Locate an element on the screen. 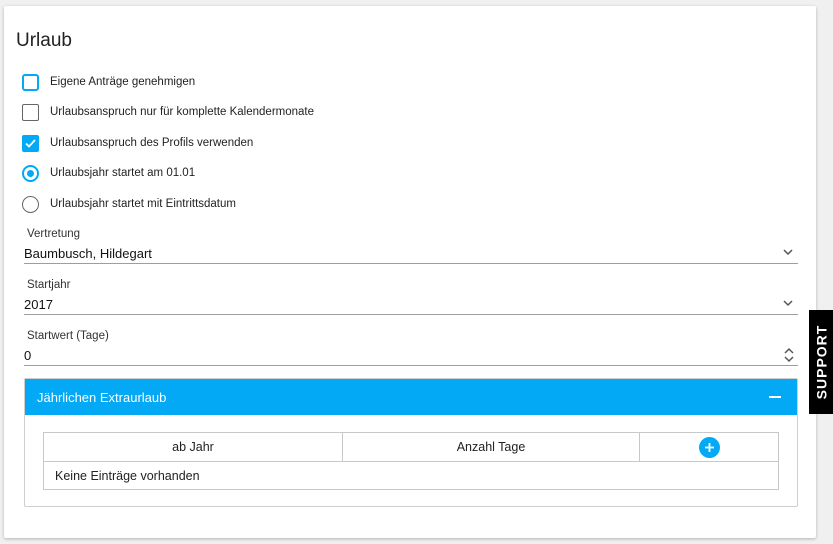 This screenshot has width=833, height=544. approve-own-checkbox-row: Eigene Anträge genehmigen is located at coordinates (108, 82).